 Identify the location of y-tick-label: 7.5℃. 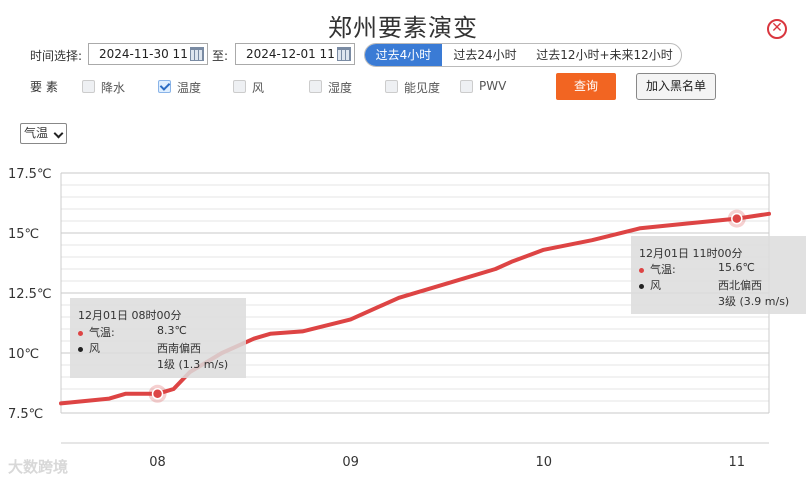
(25, 414).